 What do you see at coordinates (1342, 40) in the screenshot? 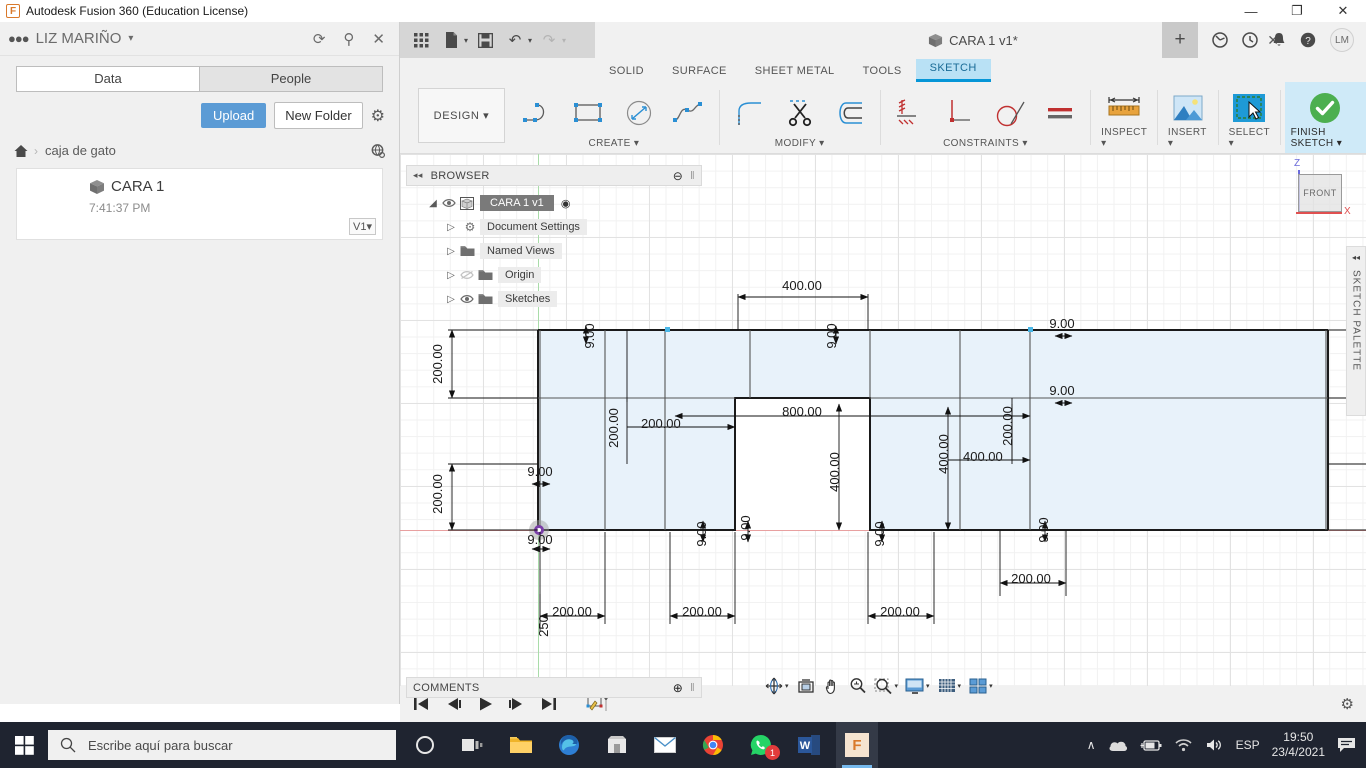
I see `avatar: LM` at bounding box center [1342, 40].